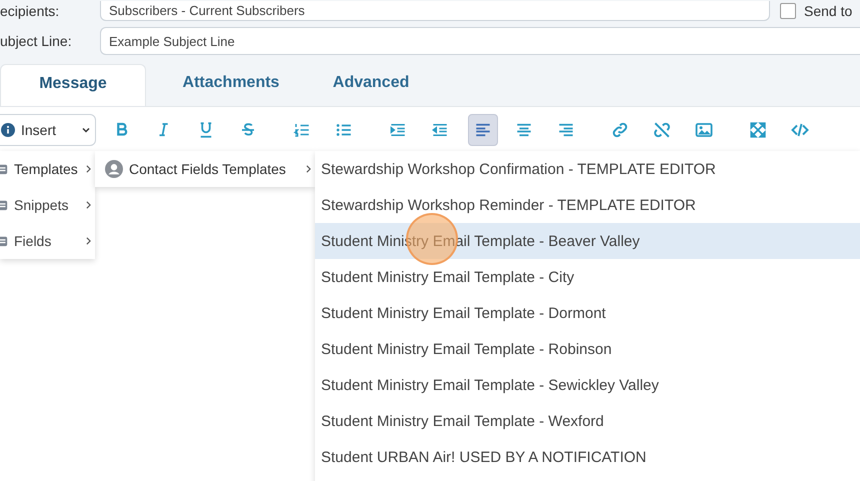 This screenshot has height=481, width=860. I want to click on recipients-field: Subscribers - Current Subscribers, so click(435, 11).